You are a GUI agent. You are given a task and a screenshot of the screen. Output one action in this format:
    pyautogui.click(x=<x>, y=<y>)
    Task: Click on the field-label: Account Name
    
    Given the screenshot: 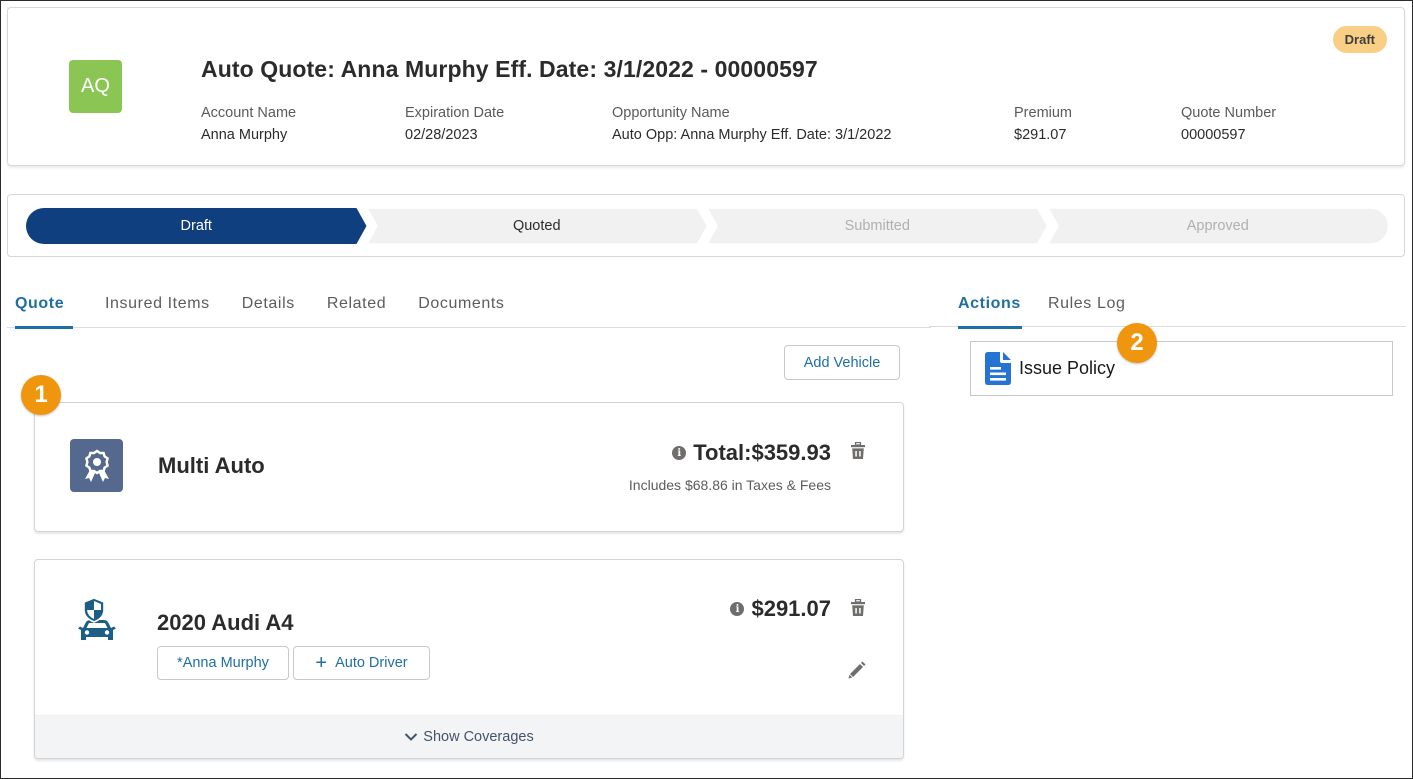 What is the action you would take?
    pyautogui.click(x=249, y=113)
    